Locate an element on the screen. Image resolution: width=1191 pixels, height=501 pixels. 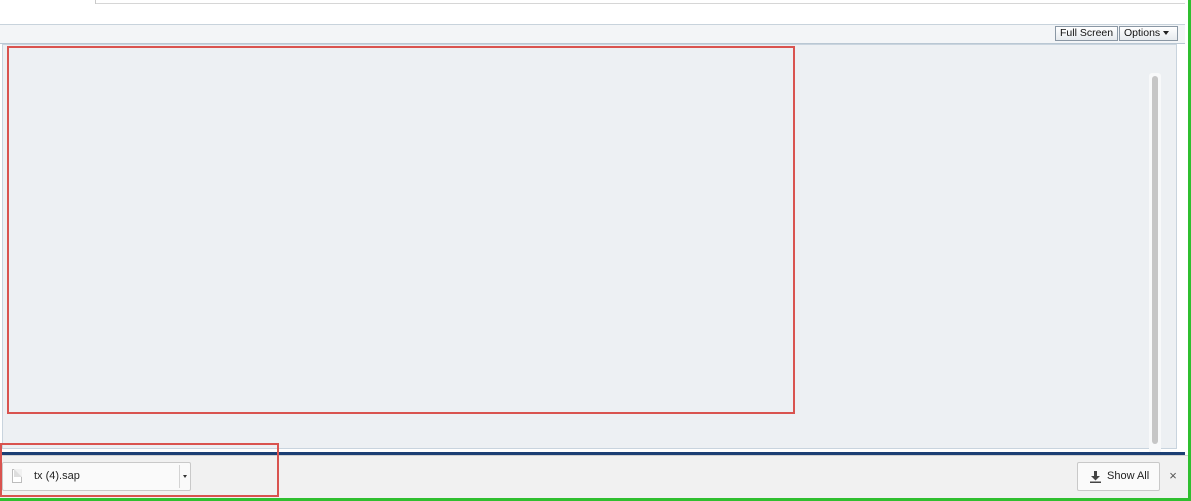
download-item-menu-button is located at coordinates (185, 476).